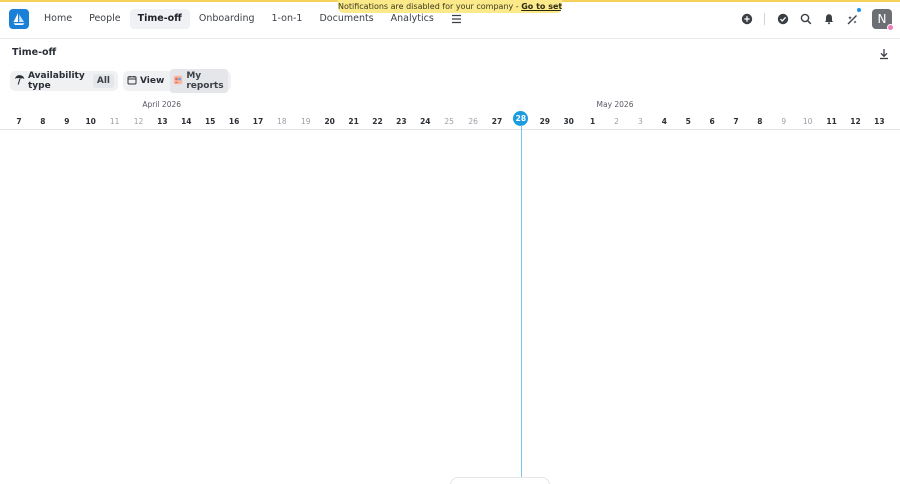 The image size is (900, 484). I want to click on check-circle-icon, so click(783, 19).